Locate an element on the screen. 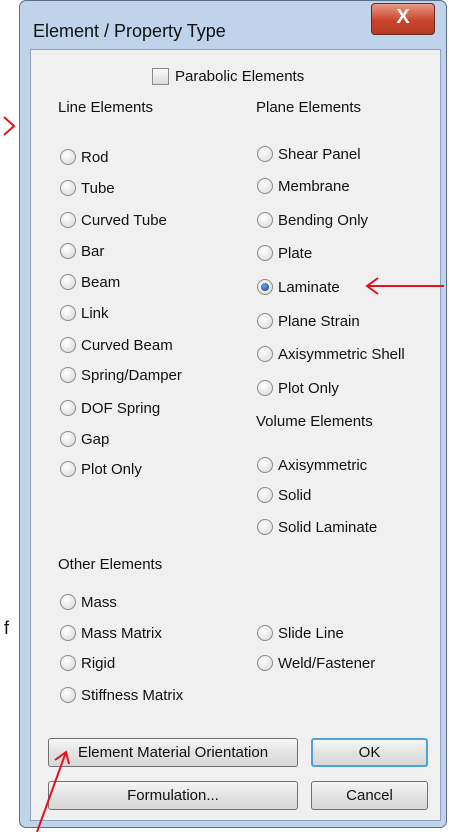 This screenshot has height=832, width=449. arrow-to-orientation-button is located at coordinates (53, 791).